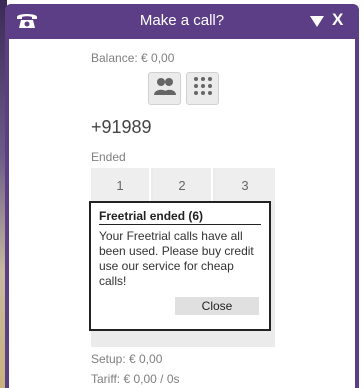 The width and height of the screenshot is (364, 388). Describe the element at coordinates (108, 157) in the screenshot. I see `call-status: Ended` at that location.